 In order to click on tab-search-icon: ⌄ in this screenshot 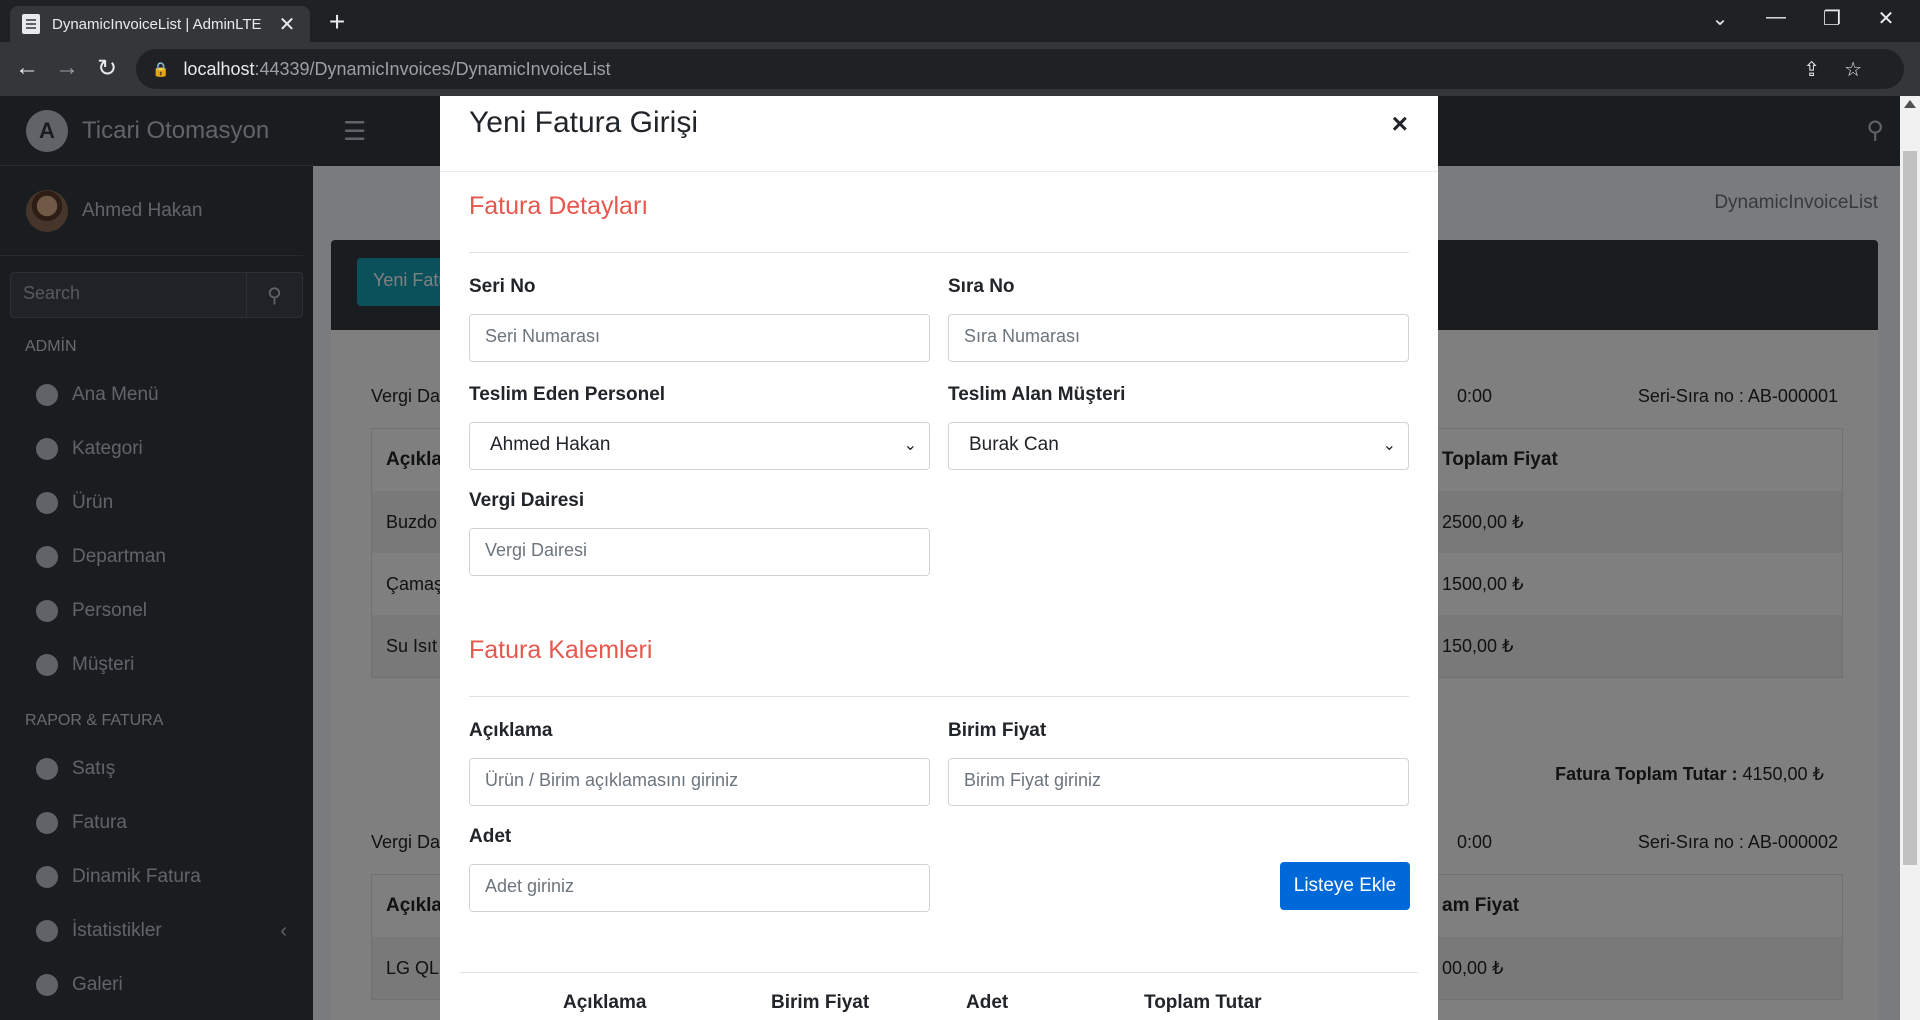, I will do `click(1720, 18)`.